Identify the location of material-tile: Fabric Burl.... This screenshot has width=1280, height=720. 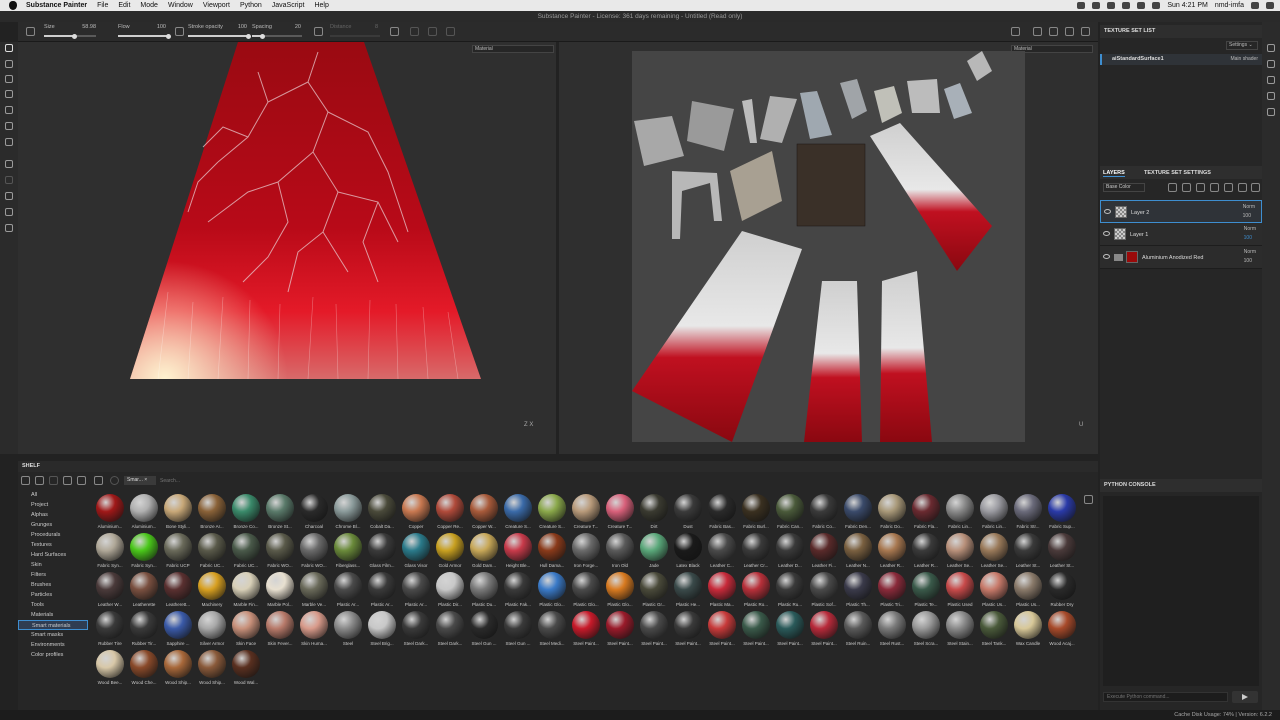
(756, 512).